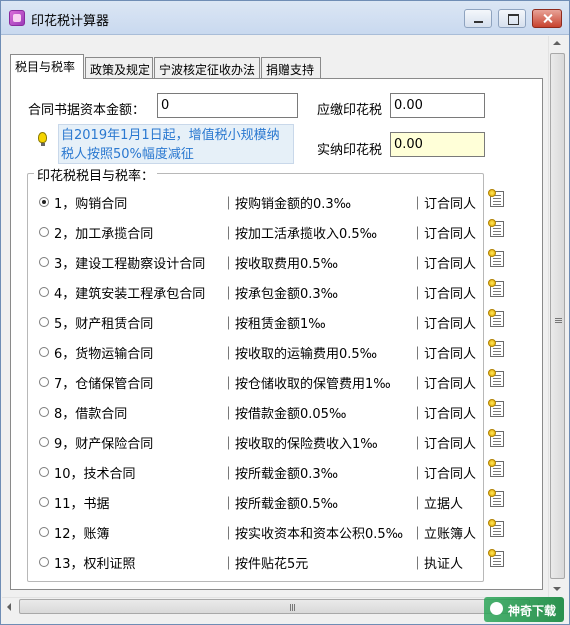  What do you see at coordinates (87, 110) in the screenshot?
I see `capital-label: 合同书据资本金额：` at bounding box center [87, 110].